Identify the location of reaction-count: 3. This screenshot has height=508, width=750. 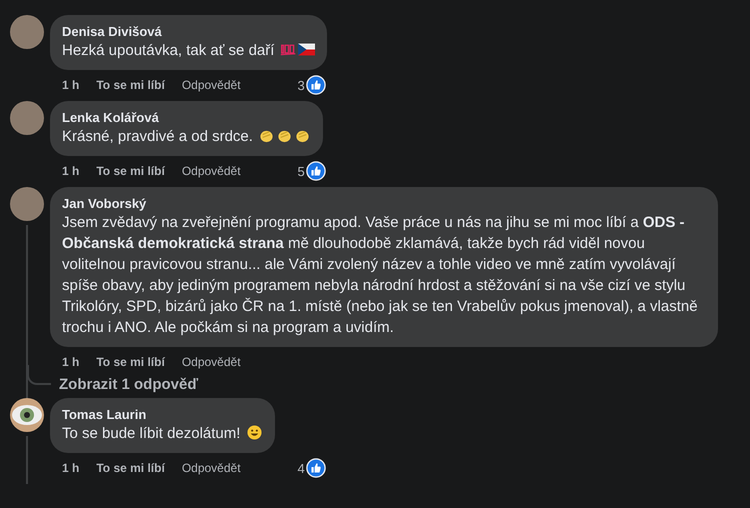
(301, 85).